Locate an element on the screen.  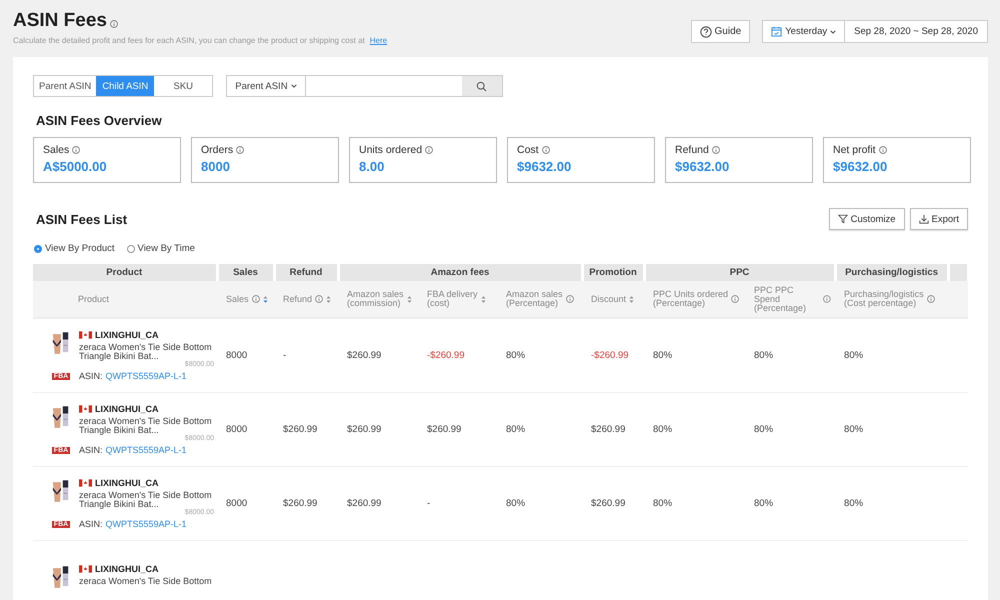
card-label: Units ordered is located at coordinates (390, 150).